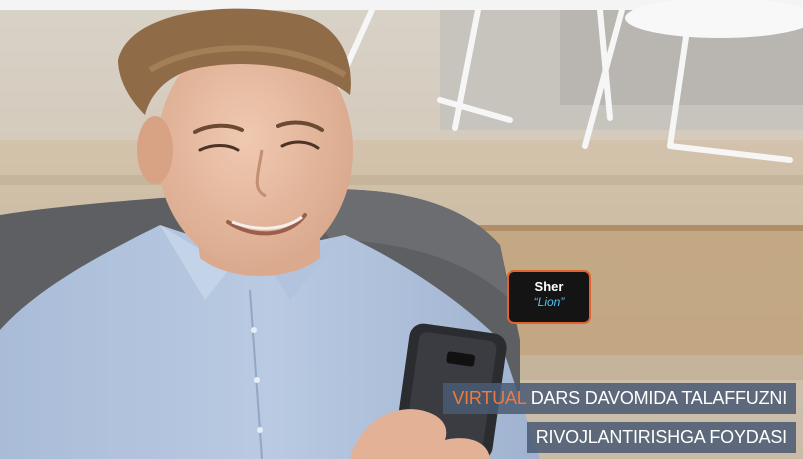 Image resolution: width=803 pixels, height=459 pixels. I want to click on vocab-card: Sher “Lion”, so click(549, 297).